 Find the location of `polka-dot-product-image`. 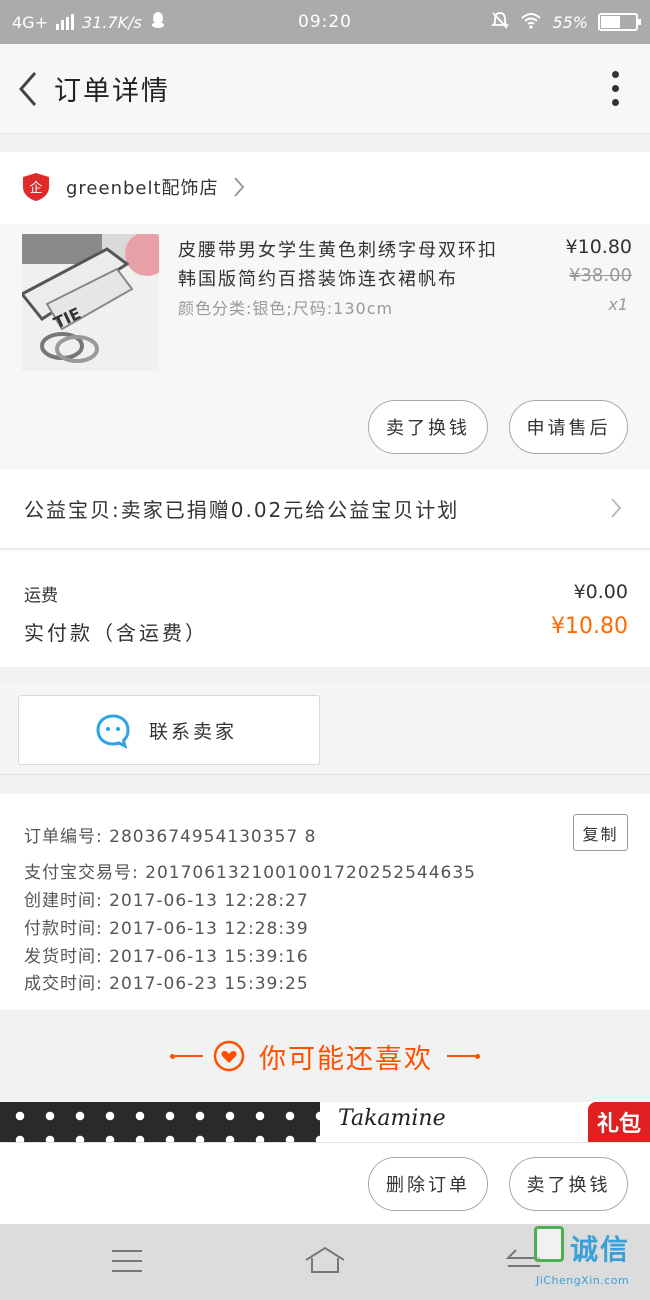

polka-dot-product-image is located at coordinates (160, 1122).